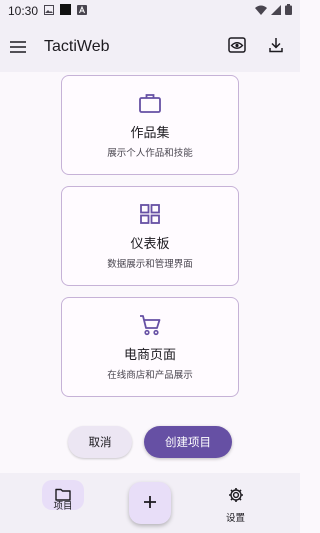 The image size is (320, 533). What do you see at coordinates (150, 125) in the screenshot?
I see `template-card-portfolio: 作品集 展示个人作品和技能` at bounding box center [150, 125].